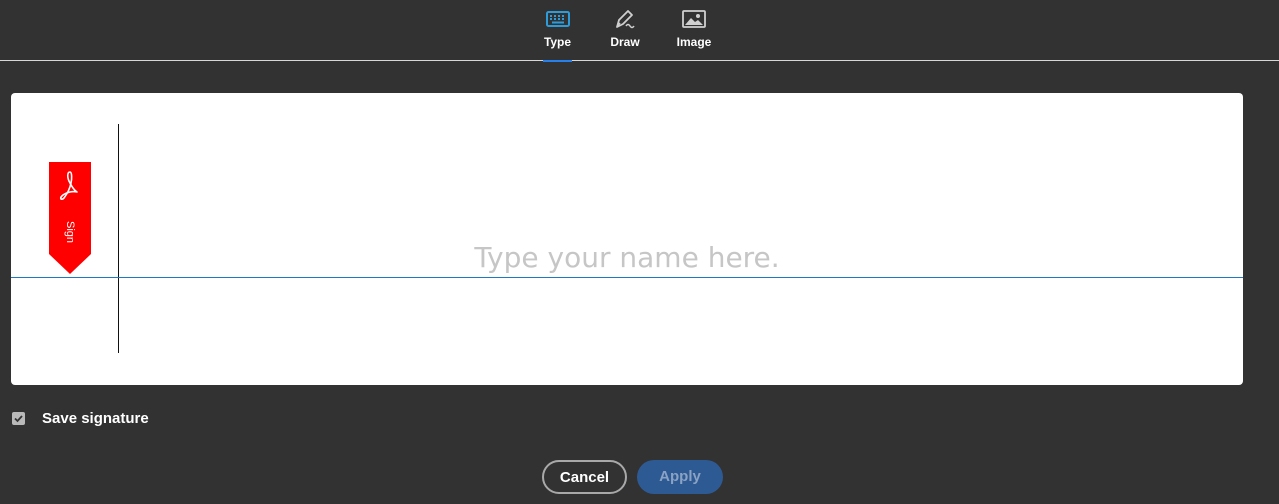 The width and height of the screenshot is (1279, 504). Describe the element at coordinates (557, 19) in the screenshot. I see `keyboard-icon` at that location.